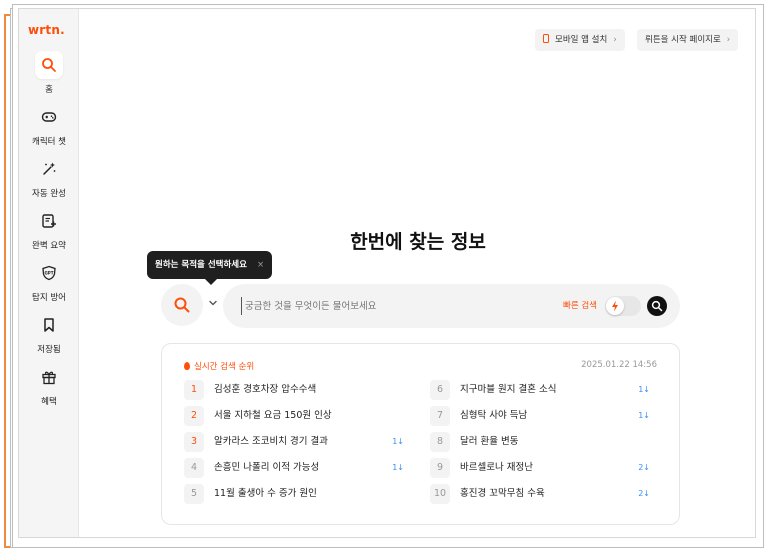 This screenshot has height=554, width=768. Describe the element at coordinates (440, 416) in the screenshot. I see `rank-number: 7` at that location.